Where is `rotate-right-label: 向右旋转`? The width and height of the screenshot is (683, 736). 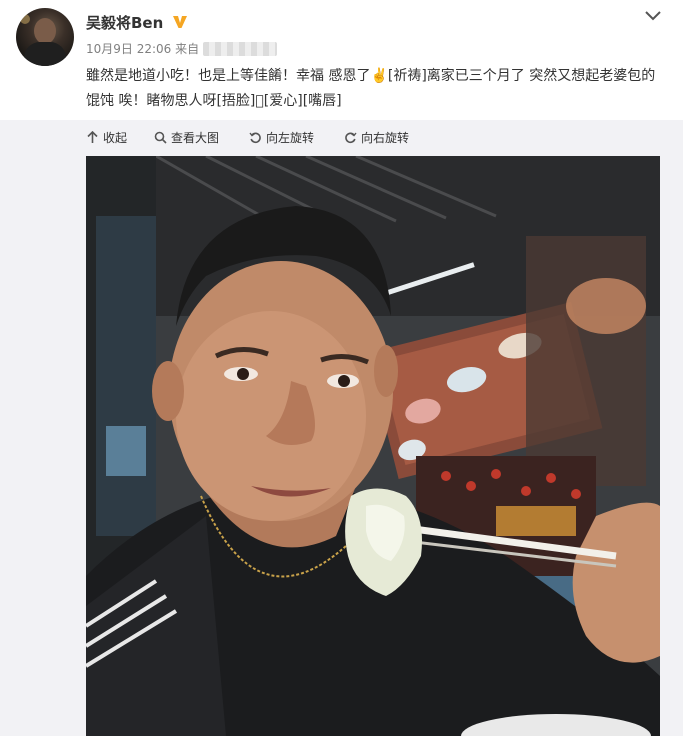 rotate-right-label: 向右旋转 is located at coordinates (385, 138).